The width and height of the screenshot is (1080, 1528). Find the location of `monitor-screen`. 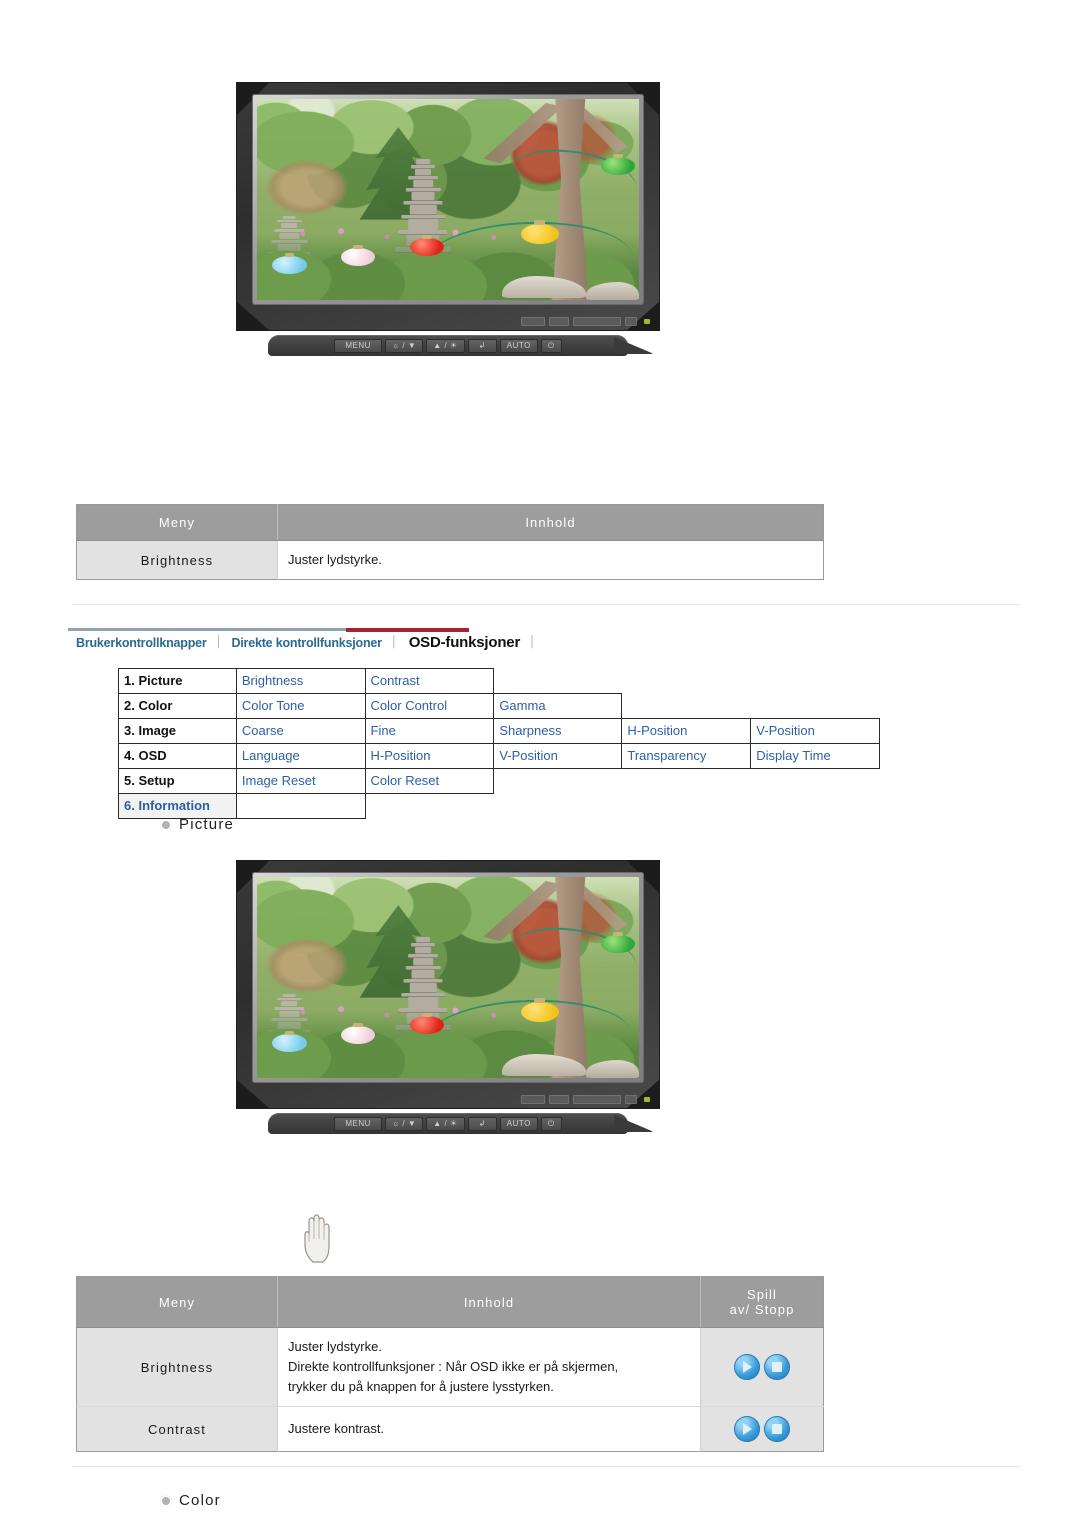

monitor-screen is located at coordinates (448, 199).